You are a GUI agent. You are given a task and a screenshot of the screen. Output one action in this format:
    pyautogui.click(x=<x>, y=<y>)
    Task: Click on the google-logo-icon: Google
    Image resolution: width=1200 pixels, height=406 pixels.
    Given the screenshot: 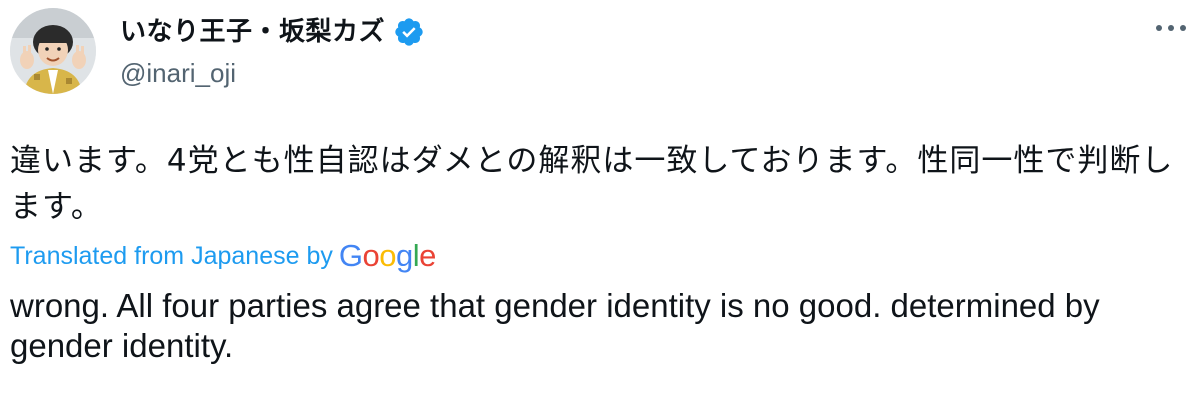 What is the action you would take?
    pyautogui.click(x=387, y=256)
    